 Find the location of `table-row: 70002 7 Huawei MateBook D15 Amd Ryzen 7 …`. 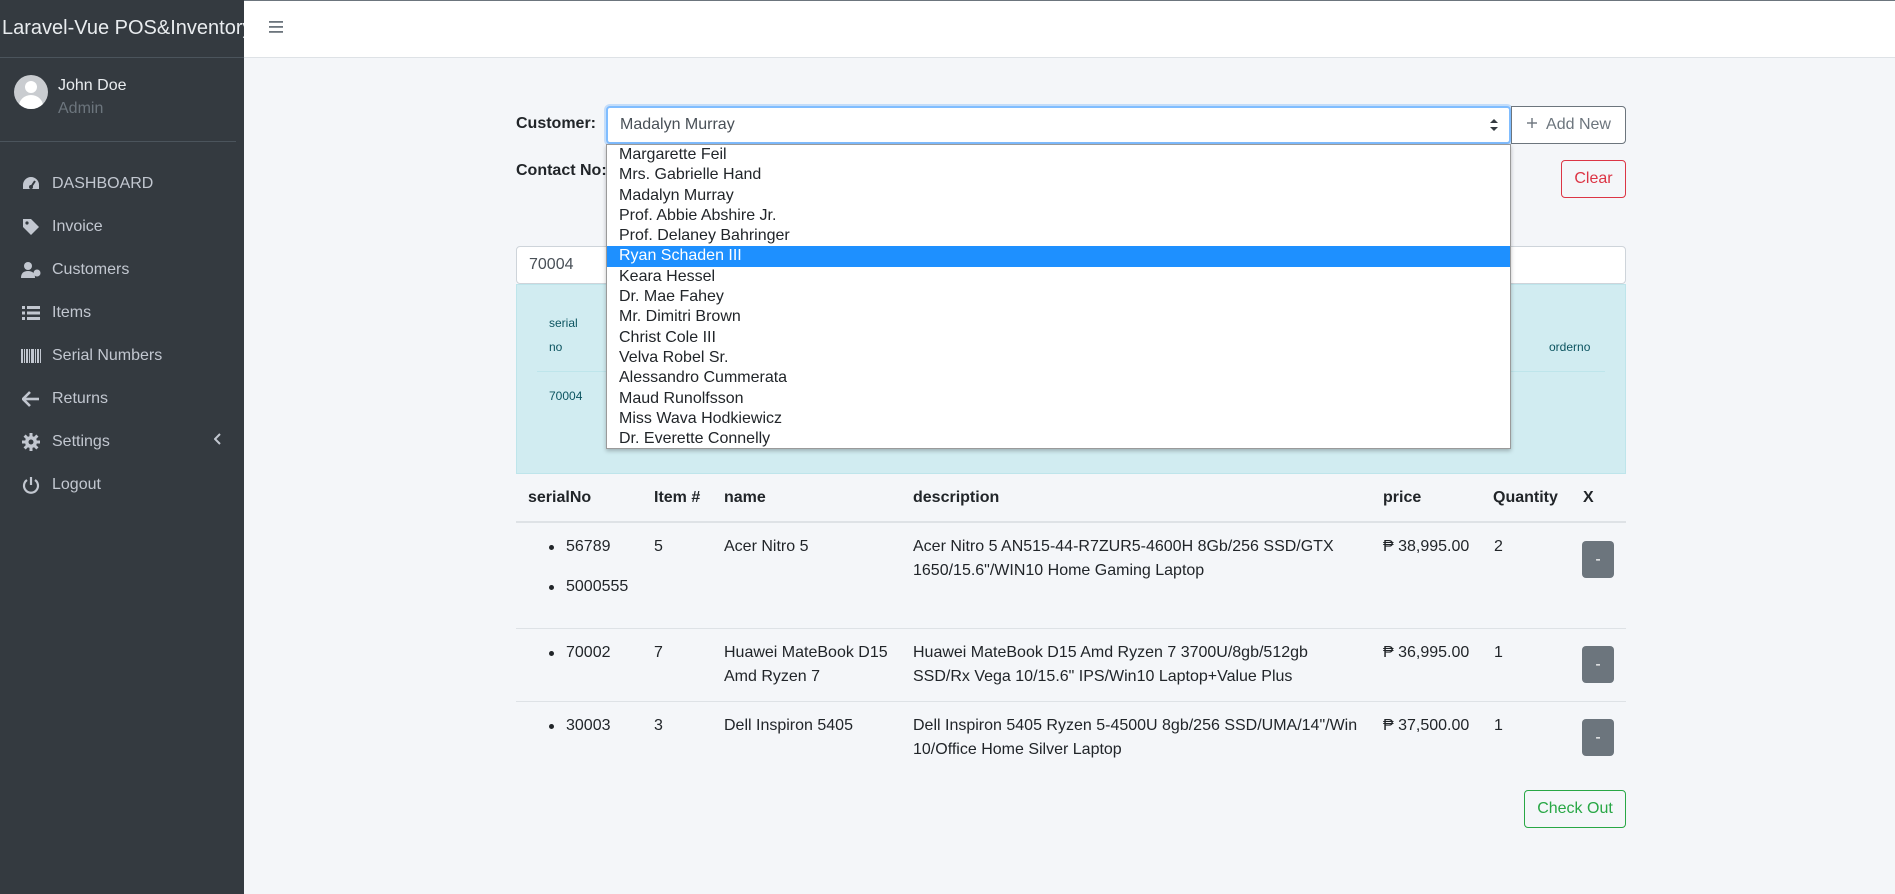

table-row: 70002 7 Huawei MateBook D15 Amd Ryzen 7 … is located at coordinates (1071, 665).